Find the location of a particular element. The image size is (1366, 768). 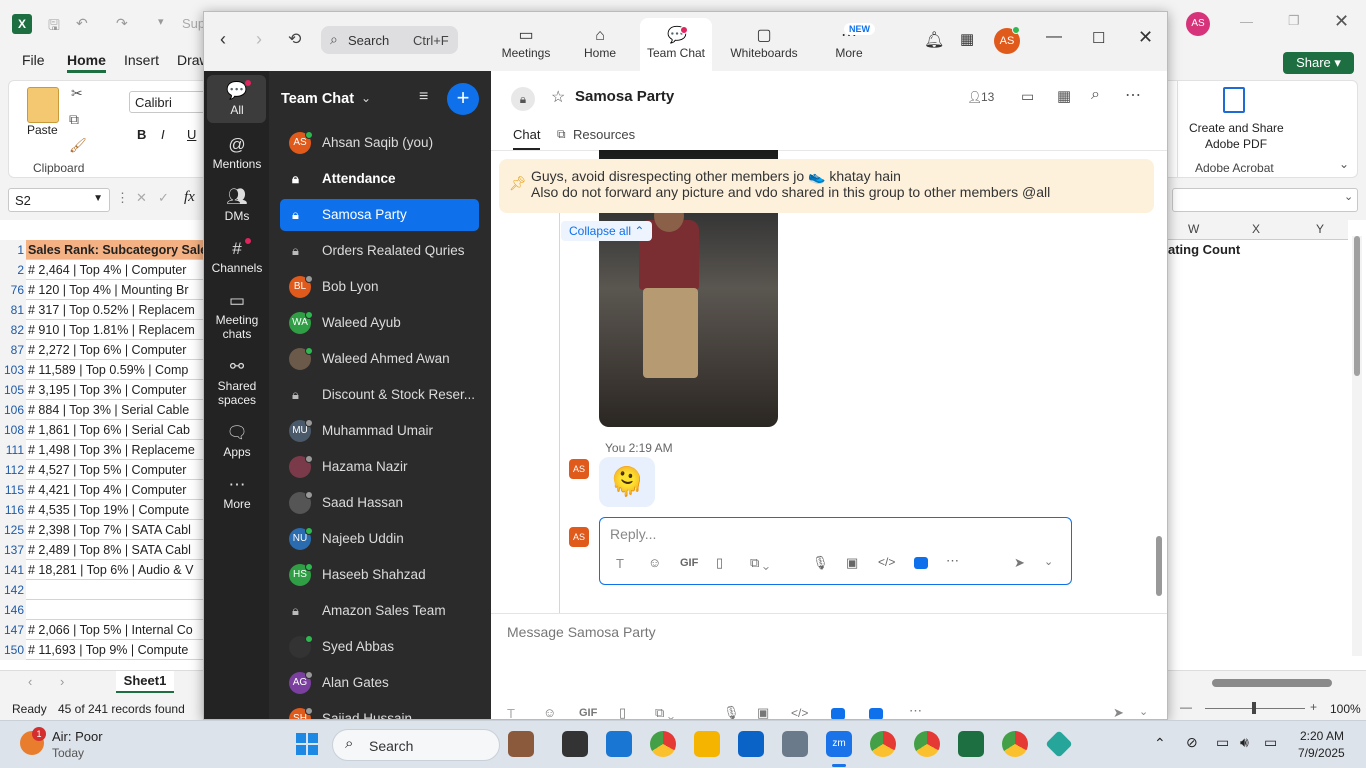

paste-label: Paste is located at coordinates (42, 130).